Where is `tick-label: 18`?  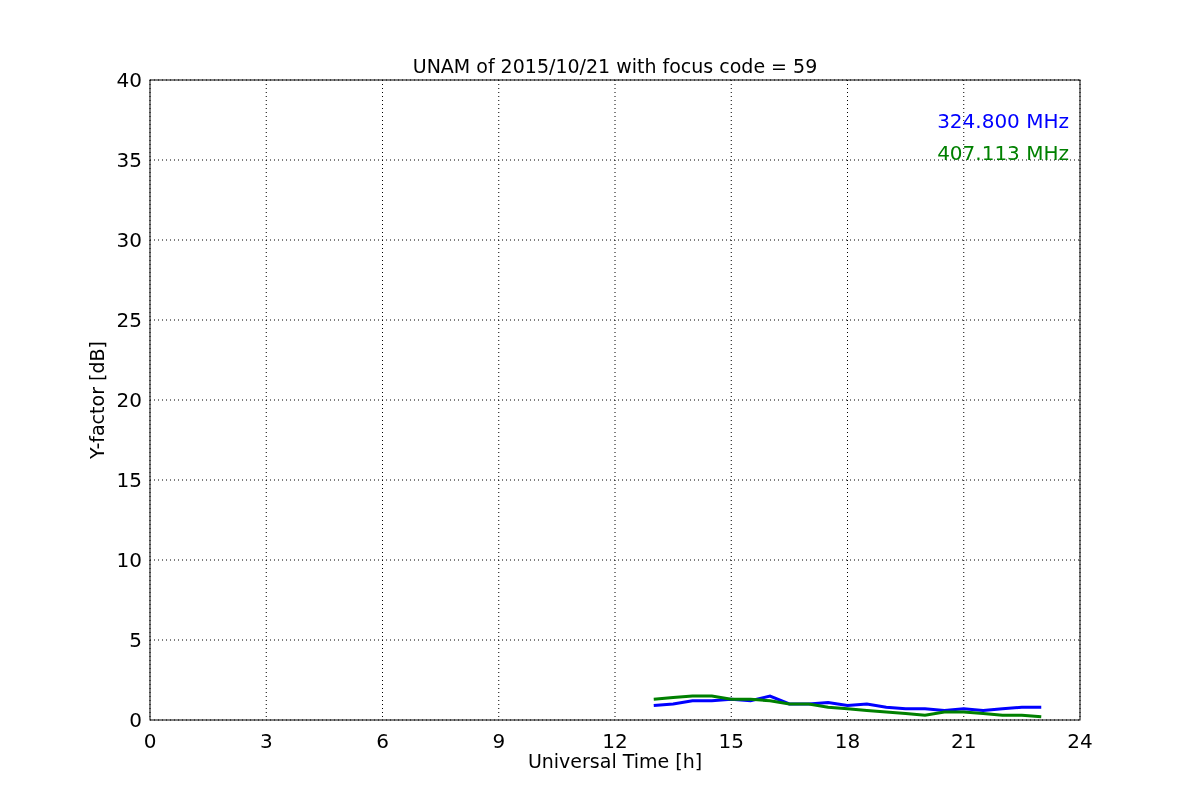
tick-label: 18 is located at coordinates (847, 741).